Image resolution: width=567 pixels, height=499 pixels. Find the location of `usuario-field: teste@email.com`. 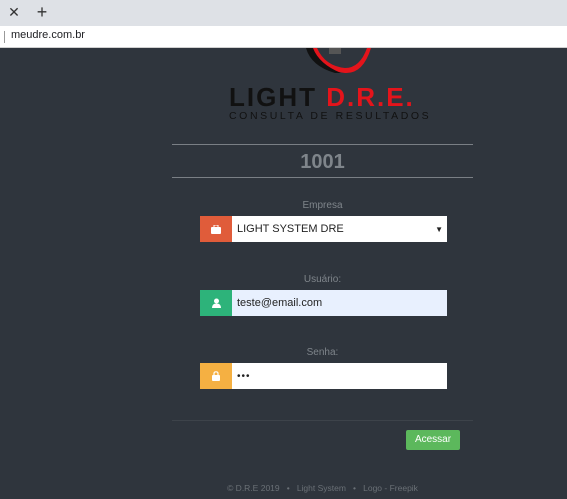

usuario-field: teste@email.com is located at coordinates (323, 303).